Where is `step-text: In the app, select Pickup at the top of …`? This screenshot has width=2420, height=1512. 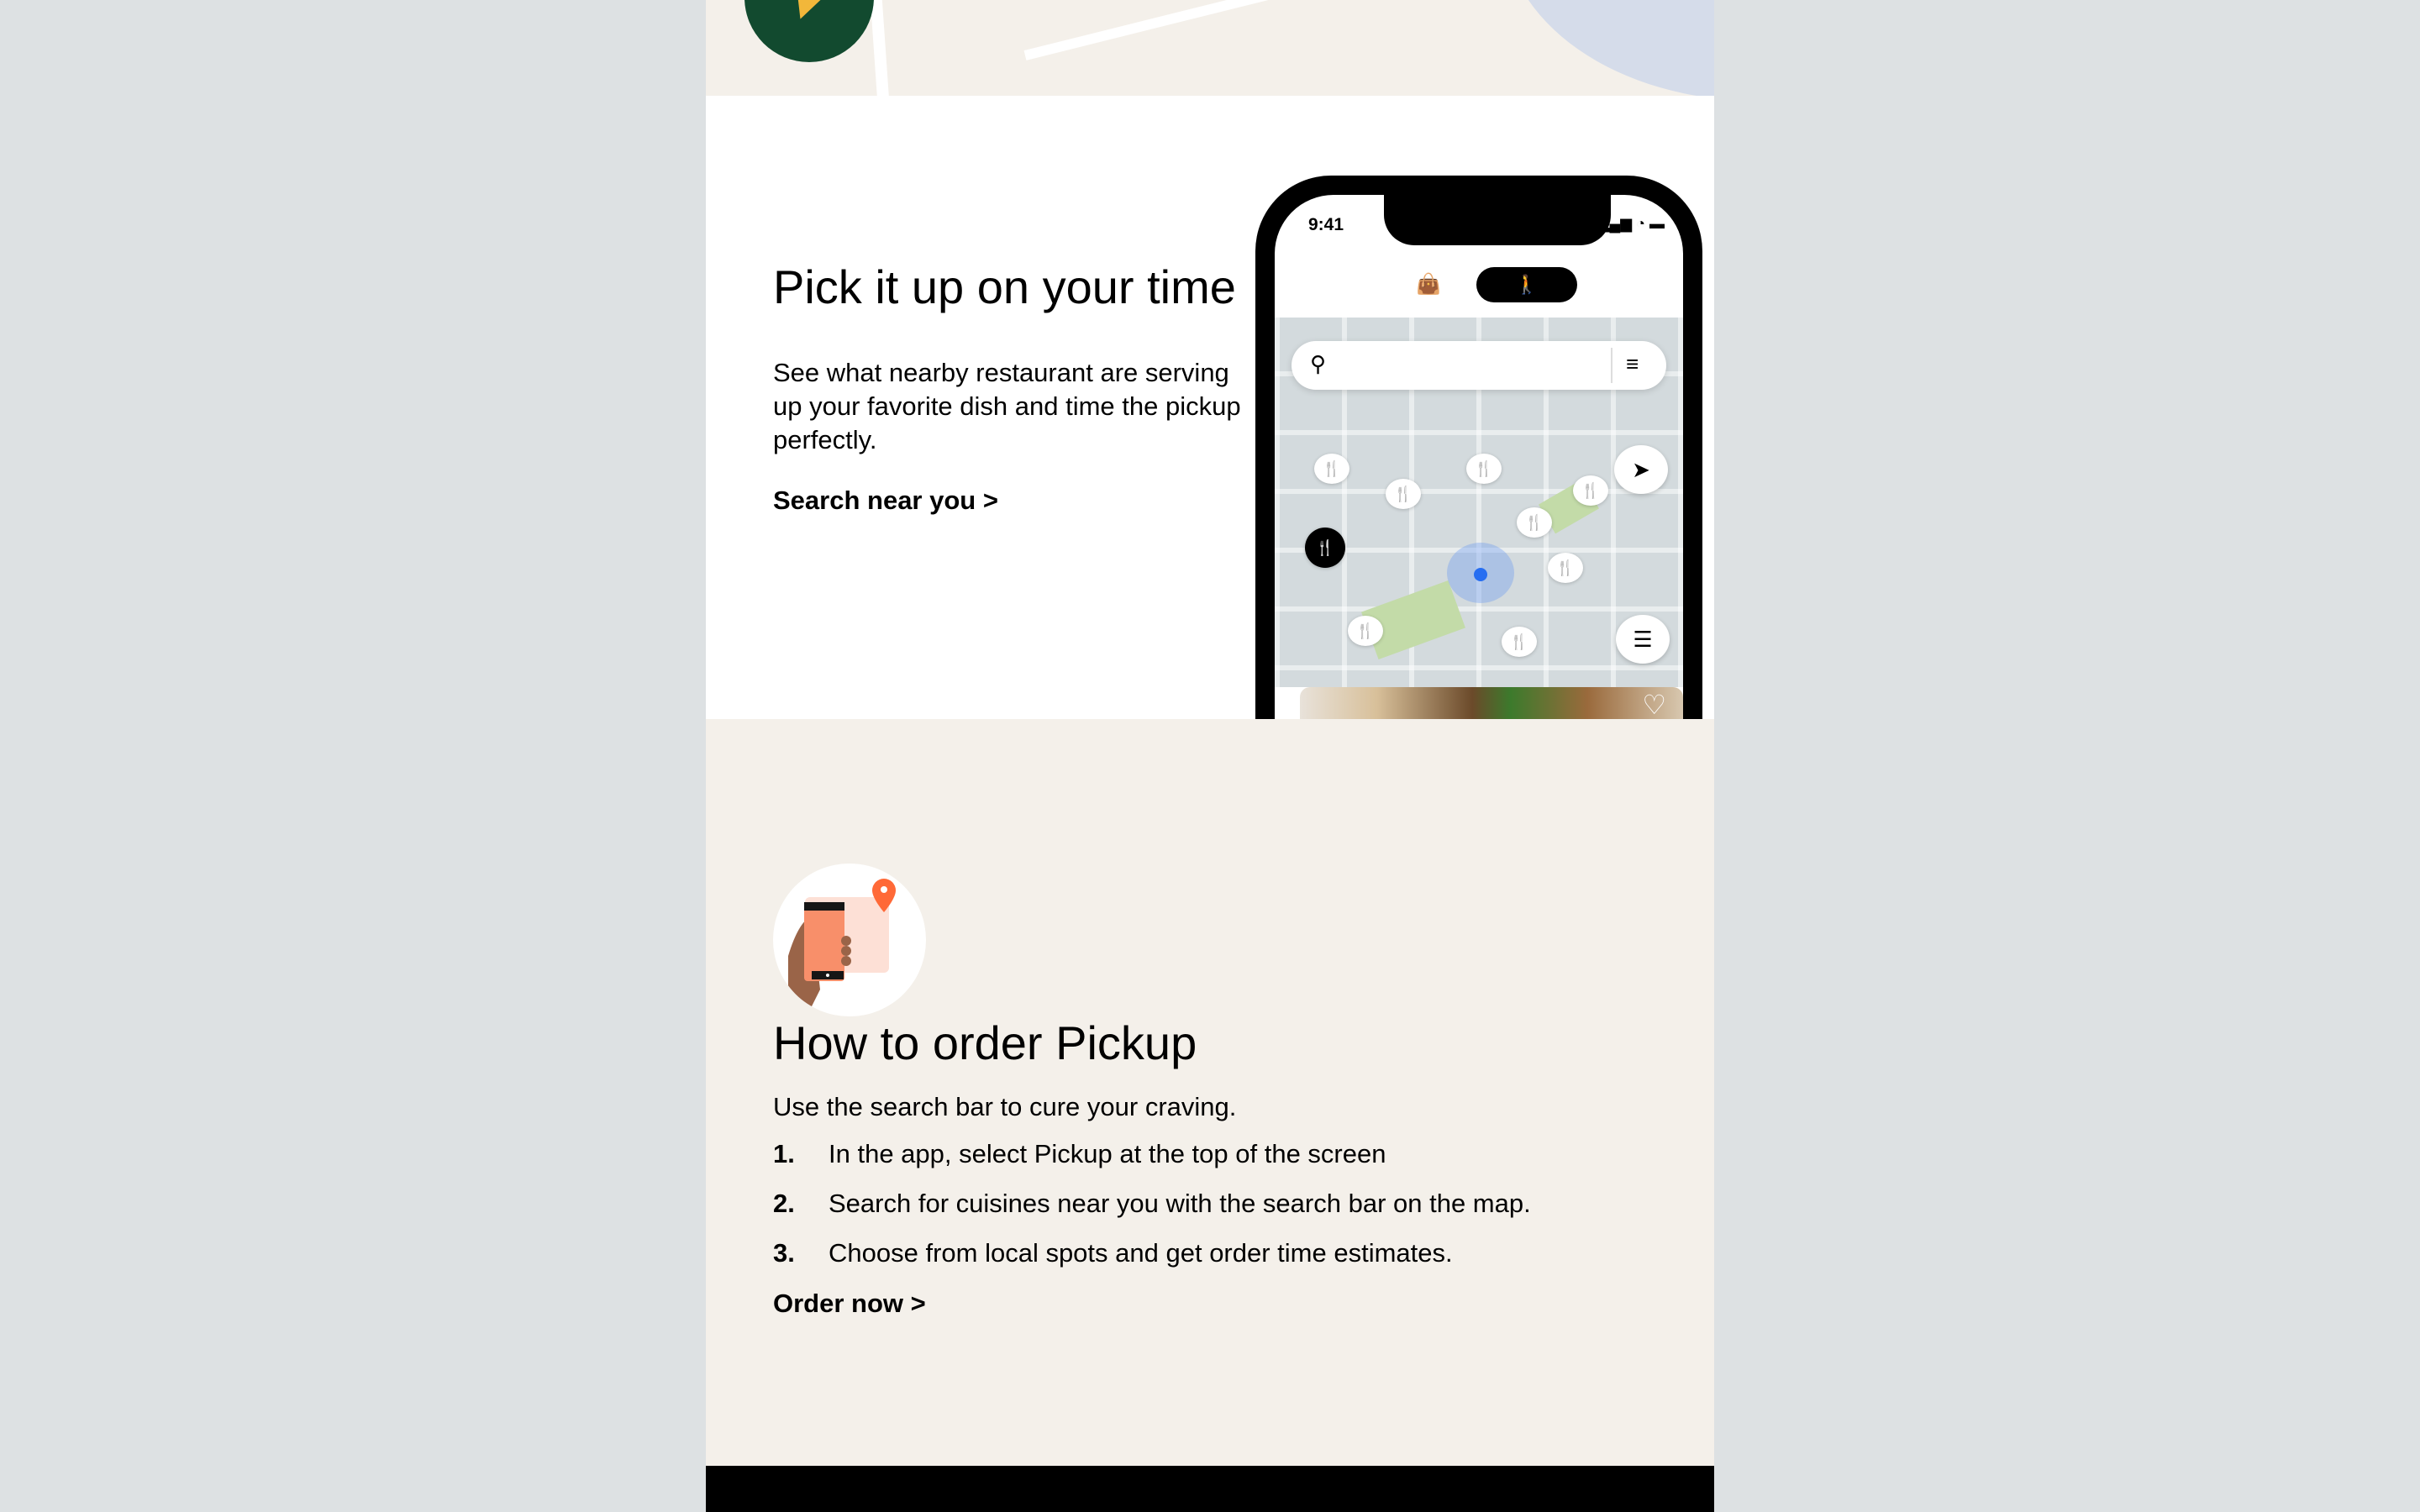 step-text: In the app, select Pickup at the top of … is located at coordinates (1107, 1153).